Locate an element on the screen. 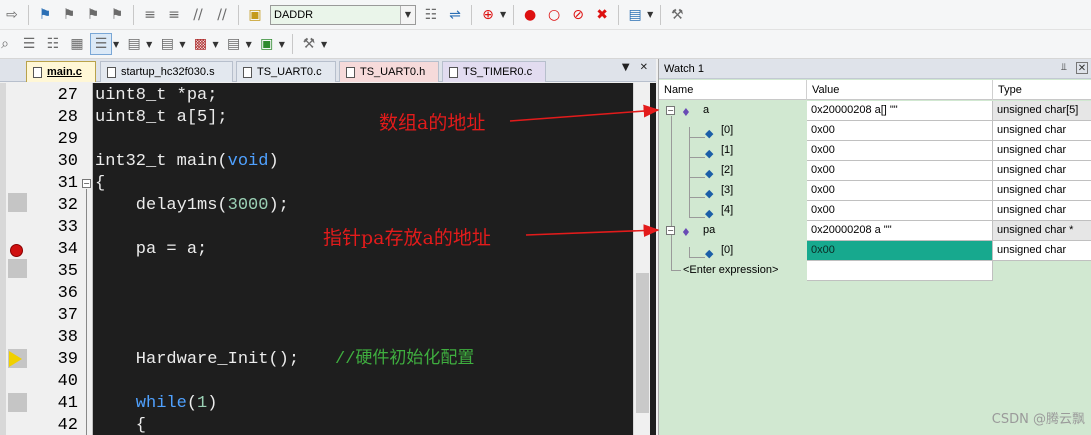 Image resolution: width=1091 pixels, height=435 pixels. watch-row-pa: − ♦ pa 0x20000208 a "" unsigned char * is located at coordinates (875, 231).